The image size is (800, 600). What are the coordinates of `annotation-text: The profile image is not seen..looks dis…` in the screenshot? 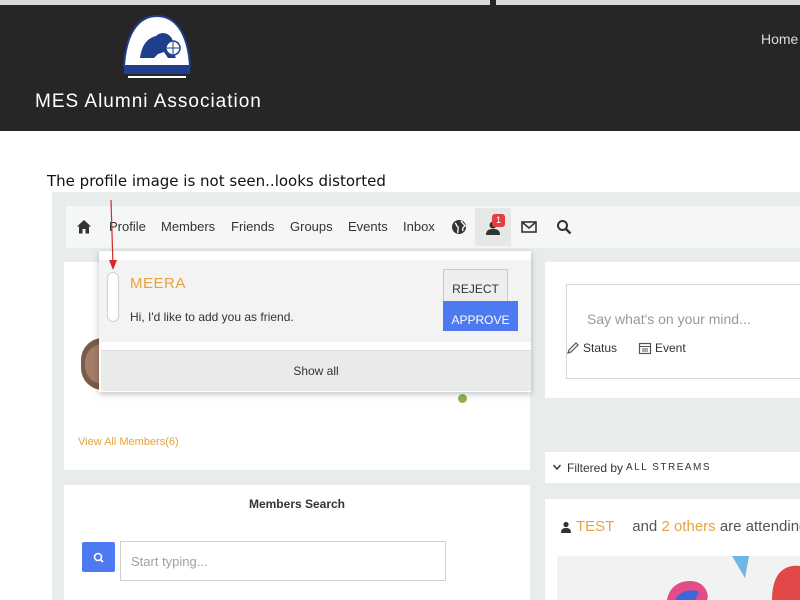 It's located at (216, 181).